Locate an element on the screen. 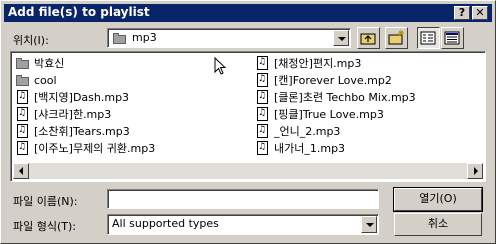  list-item: 박효신 is located at coordinates (39, 63).